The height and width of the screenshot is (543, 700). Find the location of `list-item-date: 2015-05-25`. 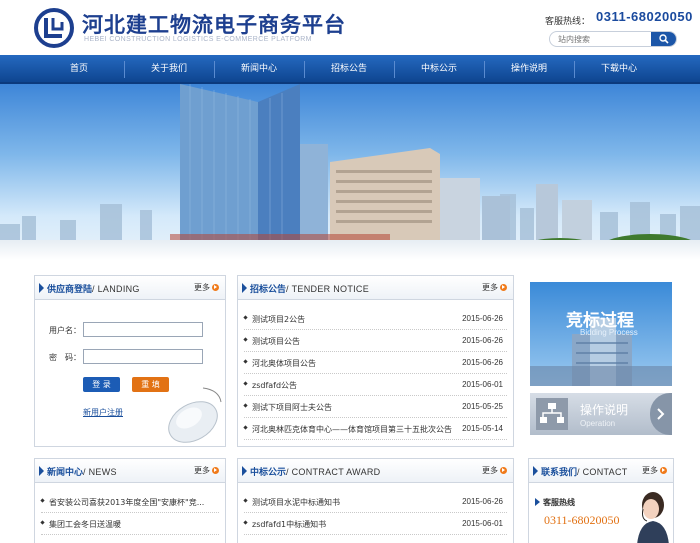

list-item-date: 2015-05-25 is located at coordinates (482, 406).